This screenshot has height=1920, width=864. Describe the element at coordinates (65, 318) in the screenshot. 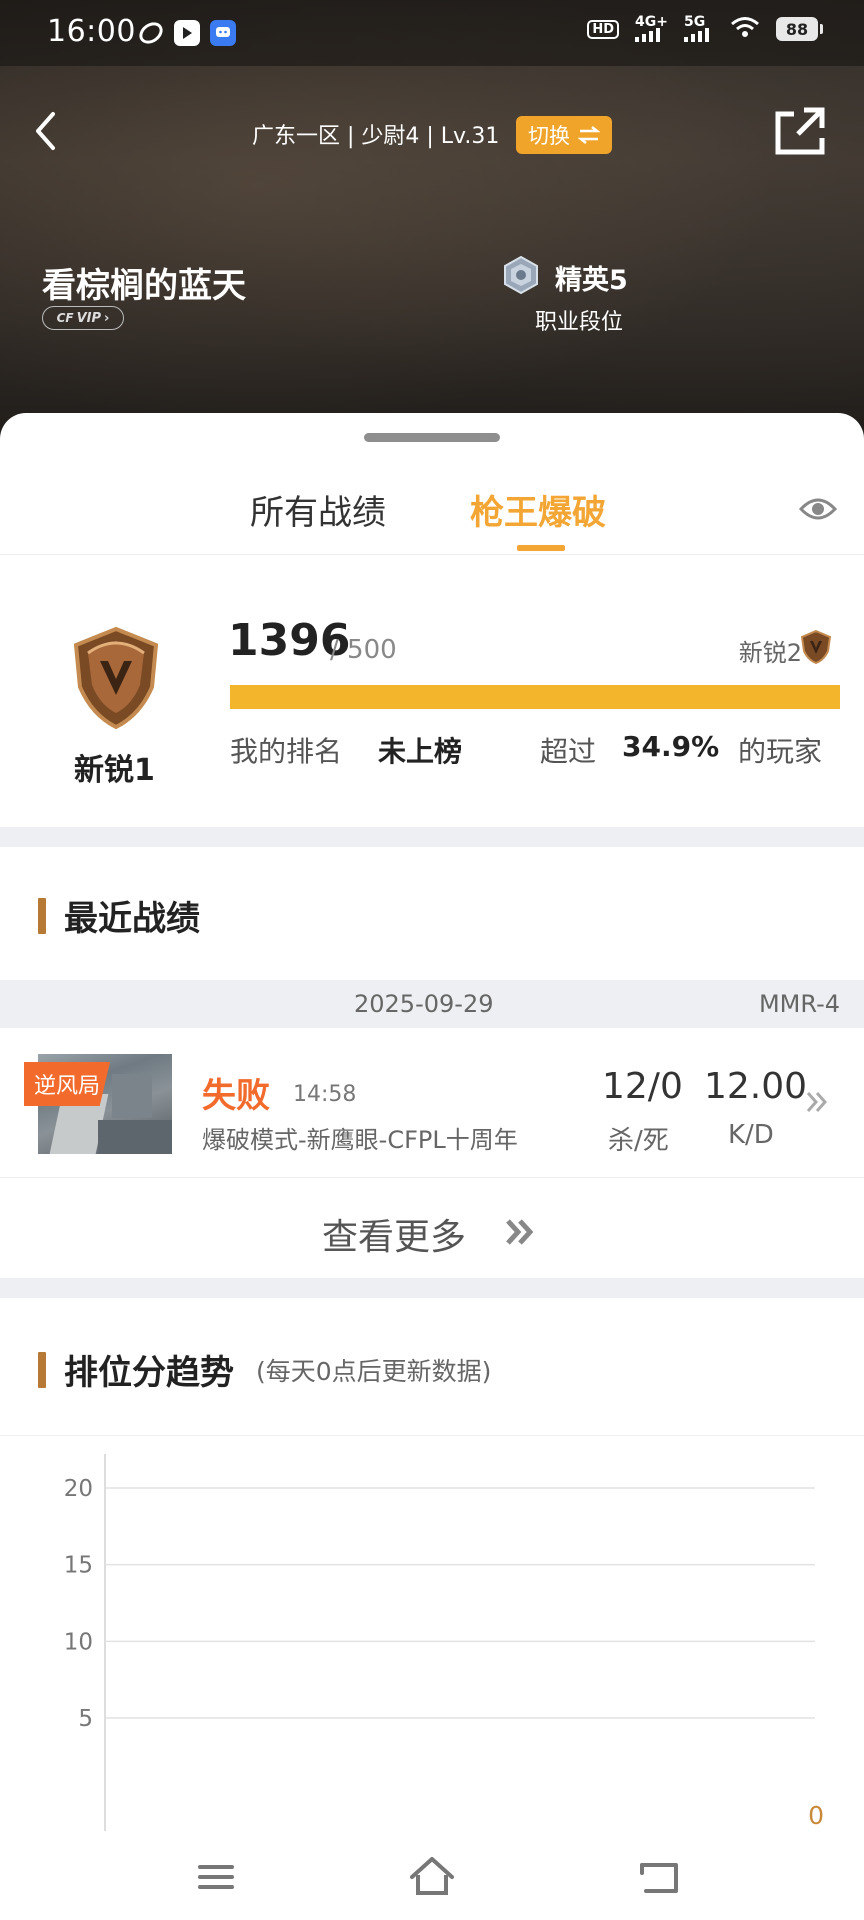

I see `cf-logo-icon: CF` at that location.